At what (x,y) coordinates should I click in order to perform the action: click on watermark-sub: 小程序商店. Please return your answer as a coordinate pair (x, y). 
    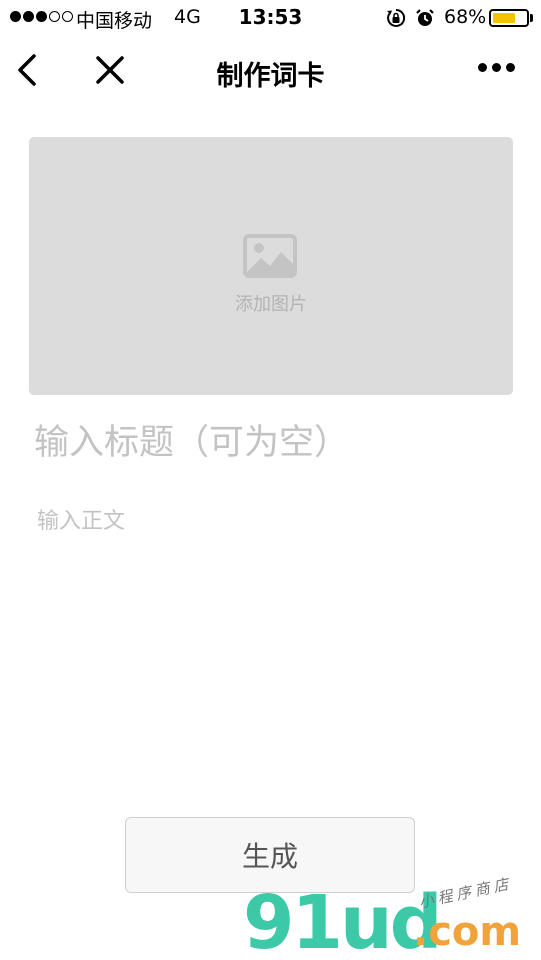
    Looking at the image, I should click on (465, 893).